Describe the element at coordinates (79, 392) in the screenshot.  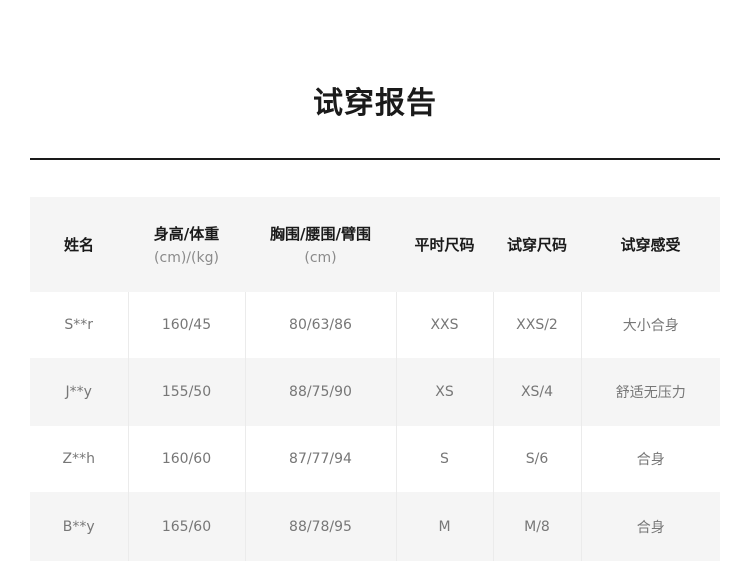
I see `cell-name: J**y` at that location.